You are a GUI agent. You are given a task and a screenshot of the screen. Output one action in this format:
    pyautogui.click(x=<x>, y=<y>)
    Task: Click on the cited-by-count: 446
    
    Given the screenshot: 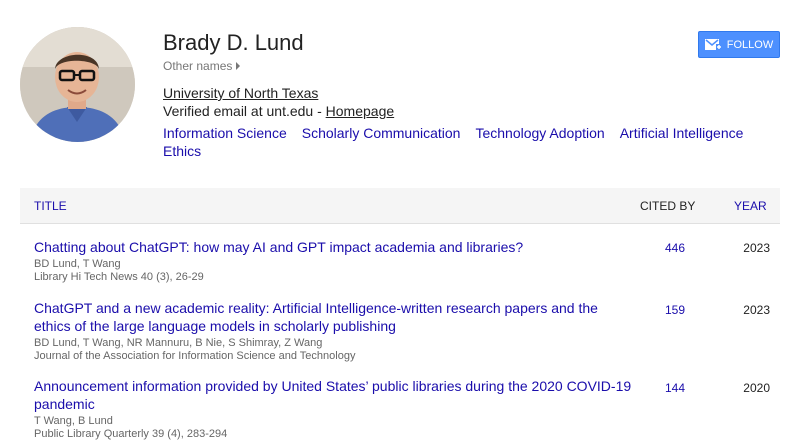 What is the action you would take?
    pyautogui.click(x=675, y=248)
    